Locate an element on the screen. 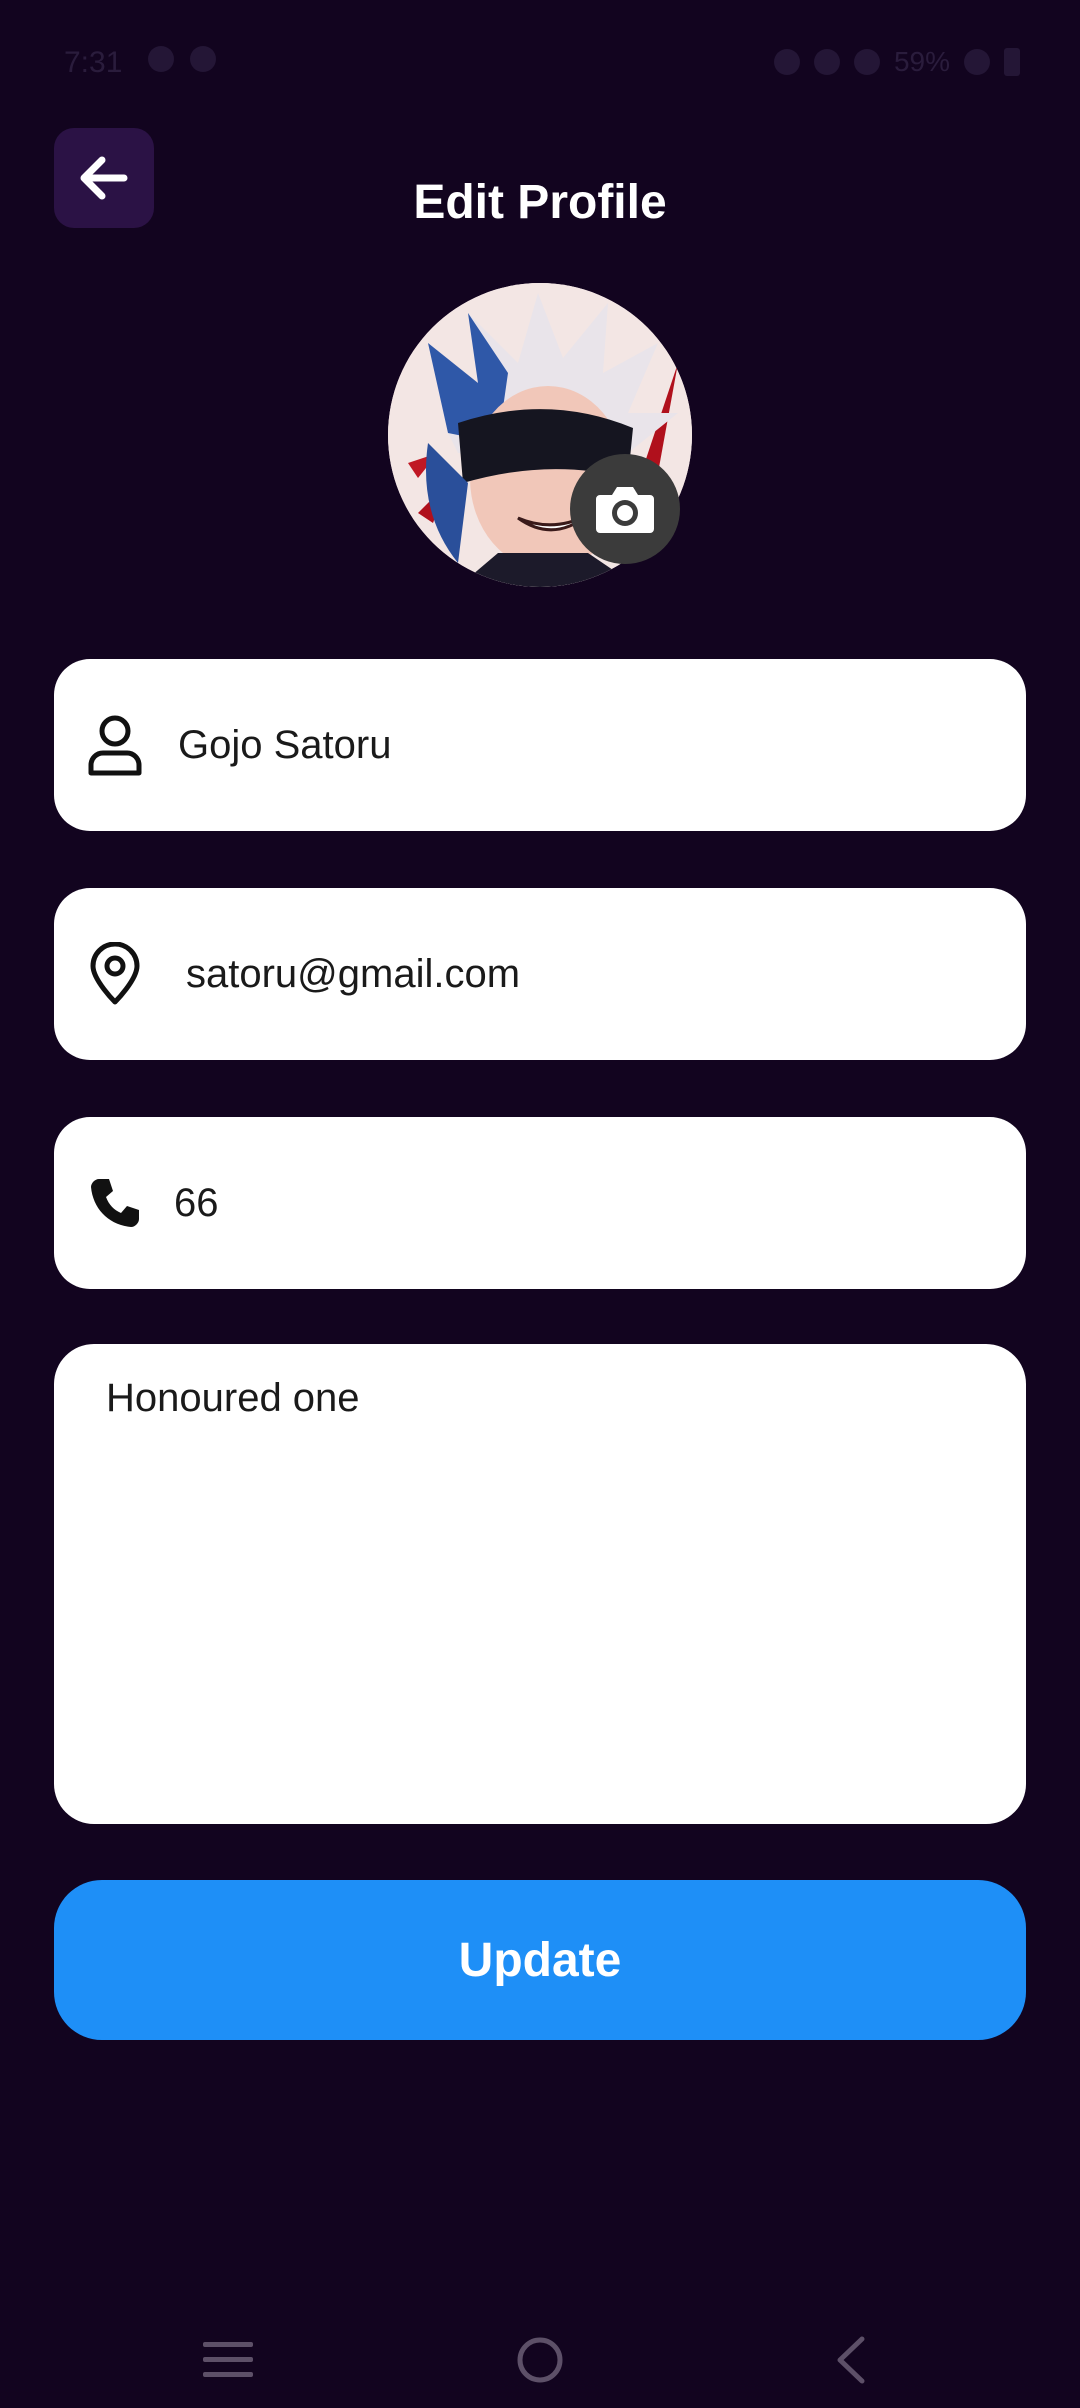 This screenshot has width=1080, height=2408. user-icon is located at coordinates (115, 745).